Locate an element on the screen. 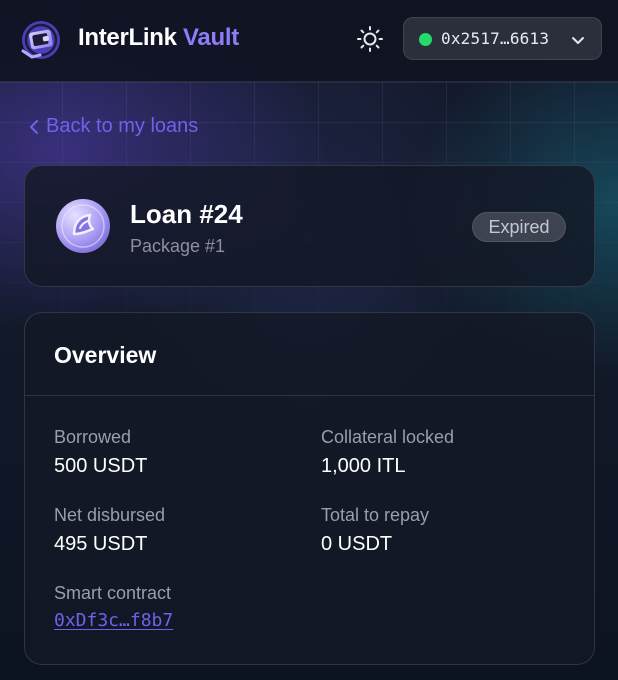 This screenshot has width=618, height=680. collateral-value: 1,000 ITL is located at coordinates (363, 466).